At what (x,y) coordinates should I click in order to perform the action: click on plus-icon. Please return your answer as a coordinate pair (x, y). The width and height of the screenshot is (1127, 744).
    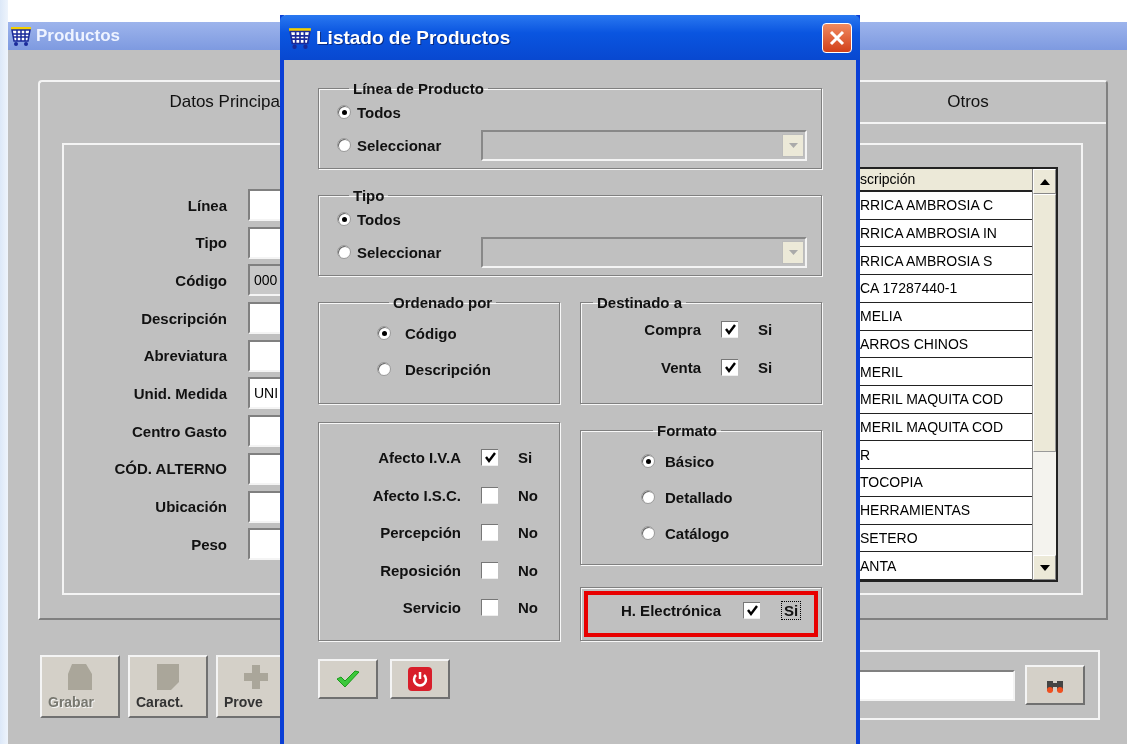
    Looking at the image, I should click on (256, 677).